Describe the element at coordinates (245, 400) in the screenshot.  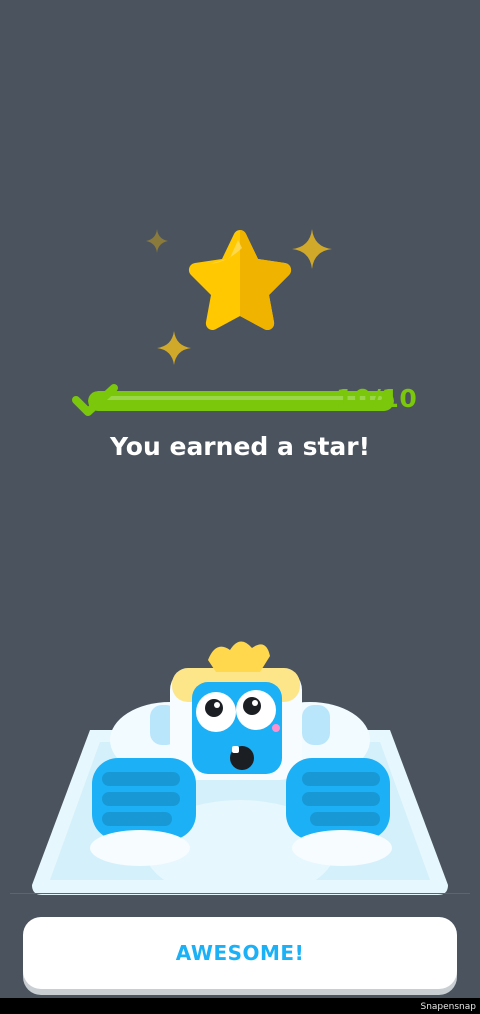
I see `lesson-progress: 10/10` at that location.